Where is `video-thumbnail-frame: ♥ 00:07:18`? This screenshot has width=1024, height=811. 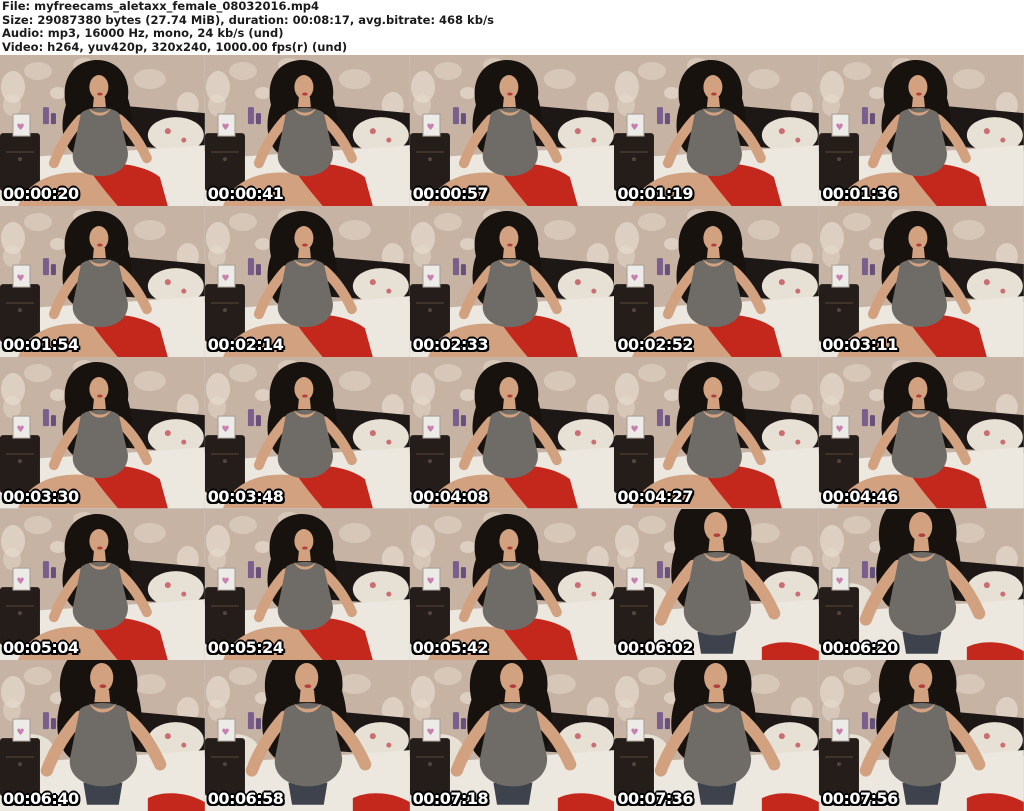
video-thumbnail-frame: ♥ 00:07:18 is located at coordinates (512, 735).